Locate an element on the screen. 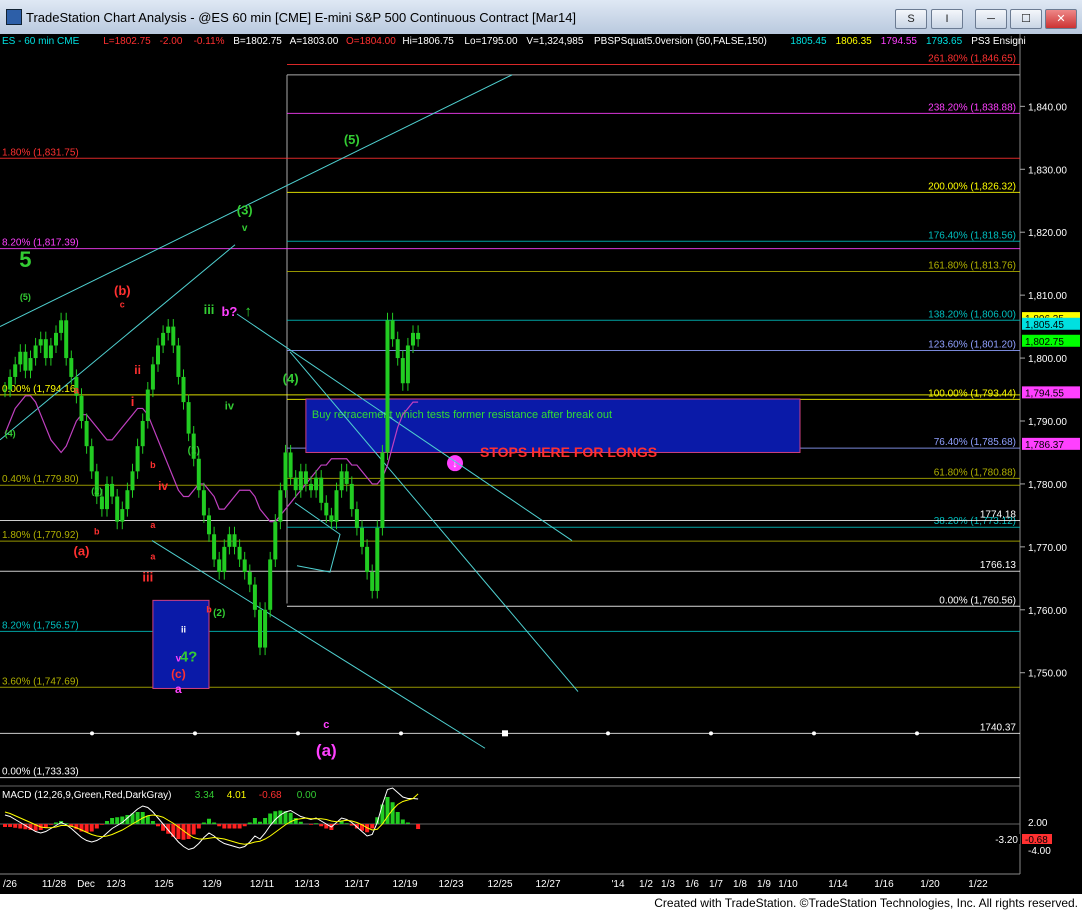 This screenshot has width=1082, height=912. date-axis-label: 12/13 is located at coordinates (306, 884).